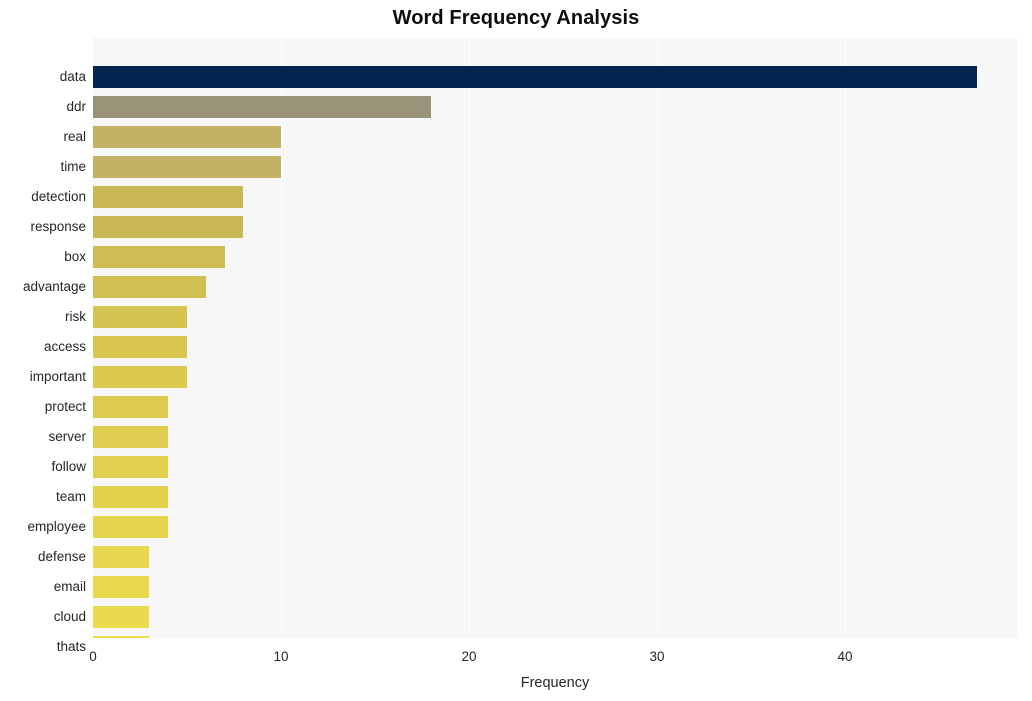  Describe the element at coordinates (69, 586) in the screenshot. I see `y-tick-label: email` at that location.